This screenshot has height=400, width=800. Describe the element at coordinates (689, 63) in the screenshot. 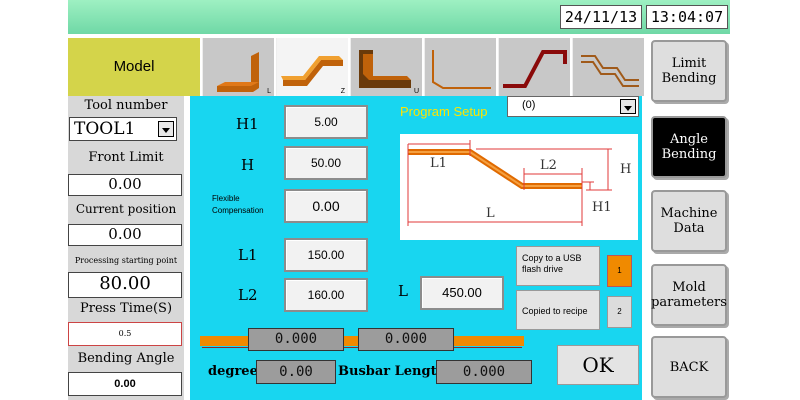

I see `limit-bending-label-1: Limit` at that location.